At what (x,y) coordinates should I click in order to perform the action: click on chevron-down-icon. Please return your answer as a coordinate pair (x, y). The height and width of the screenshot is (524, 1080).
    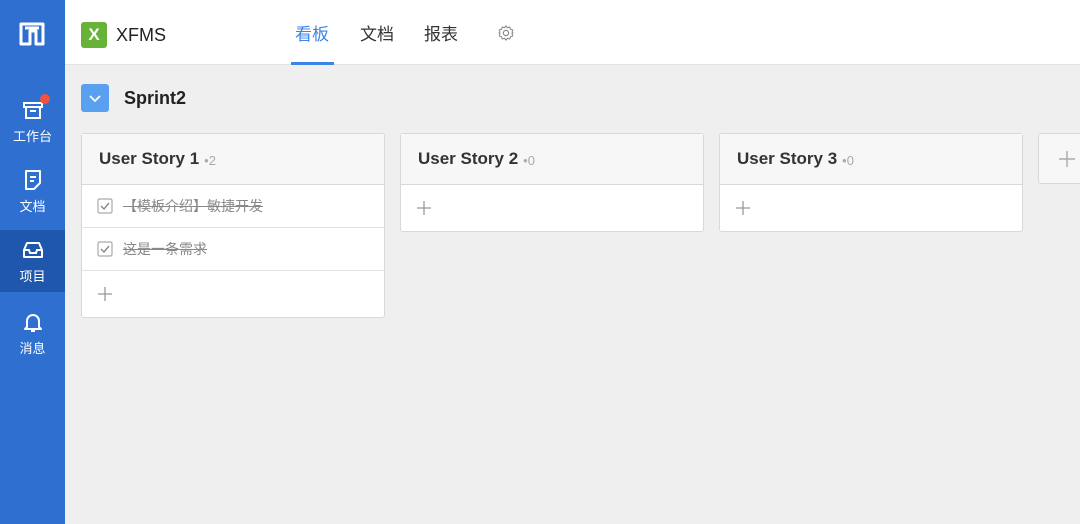
    Looking at the image, I should click on (95, 99).